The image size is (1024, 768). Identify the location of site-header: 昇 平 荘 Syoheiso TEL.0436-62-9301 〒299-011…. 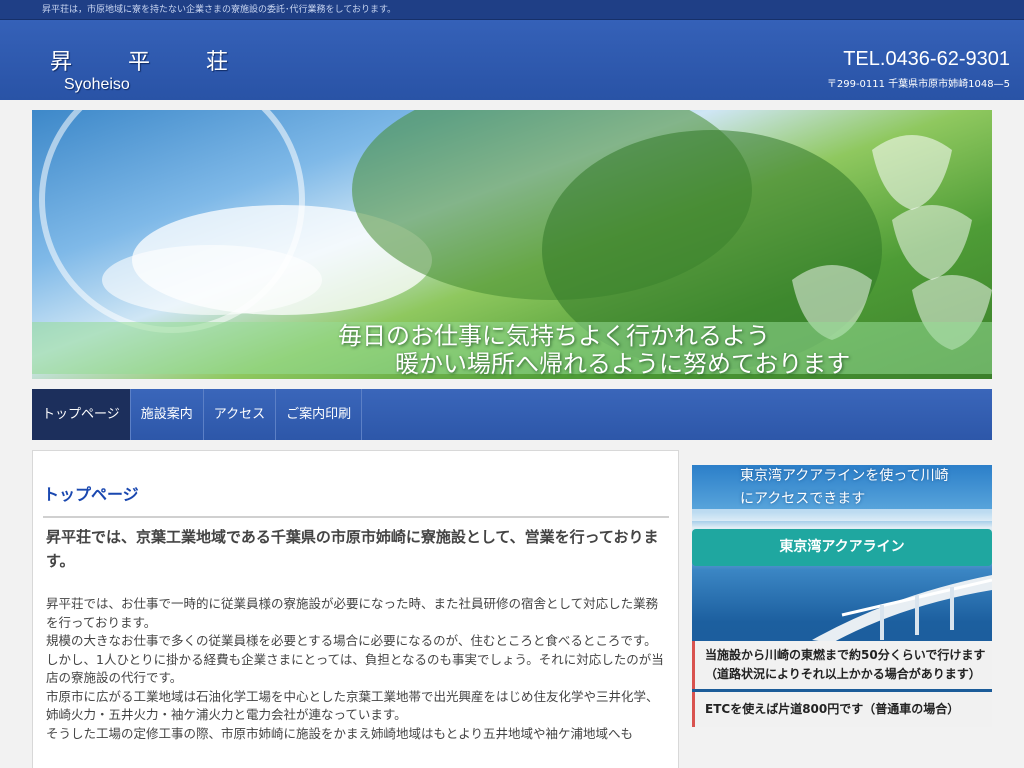
(512, 60).